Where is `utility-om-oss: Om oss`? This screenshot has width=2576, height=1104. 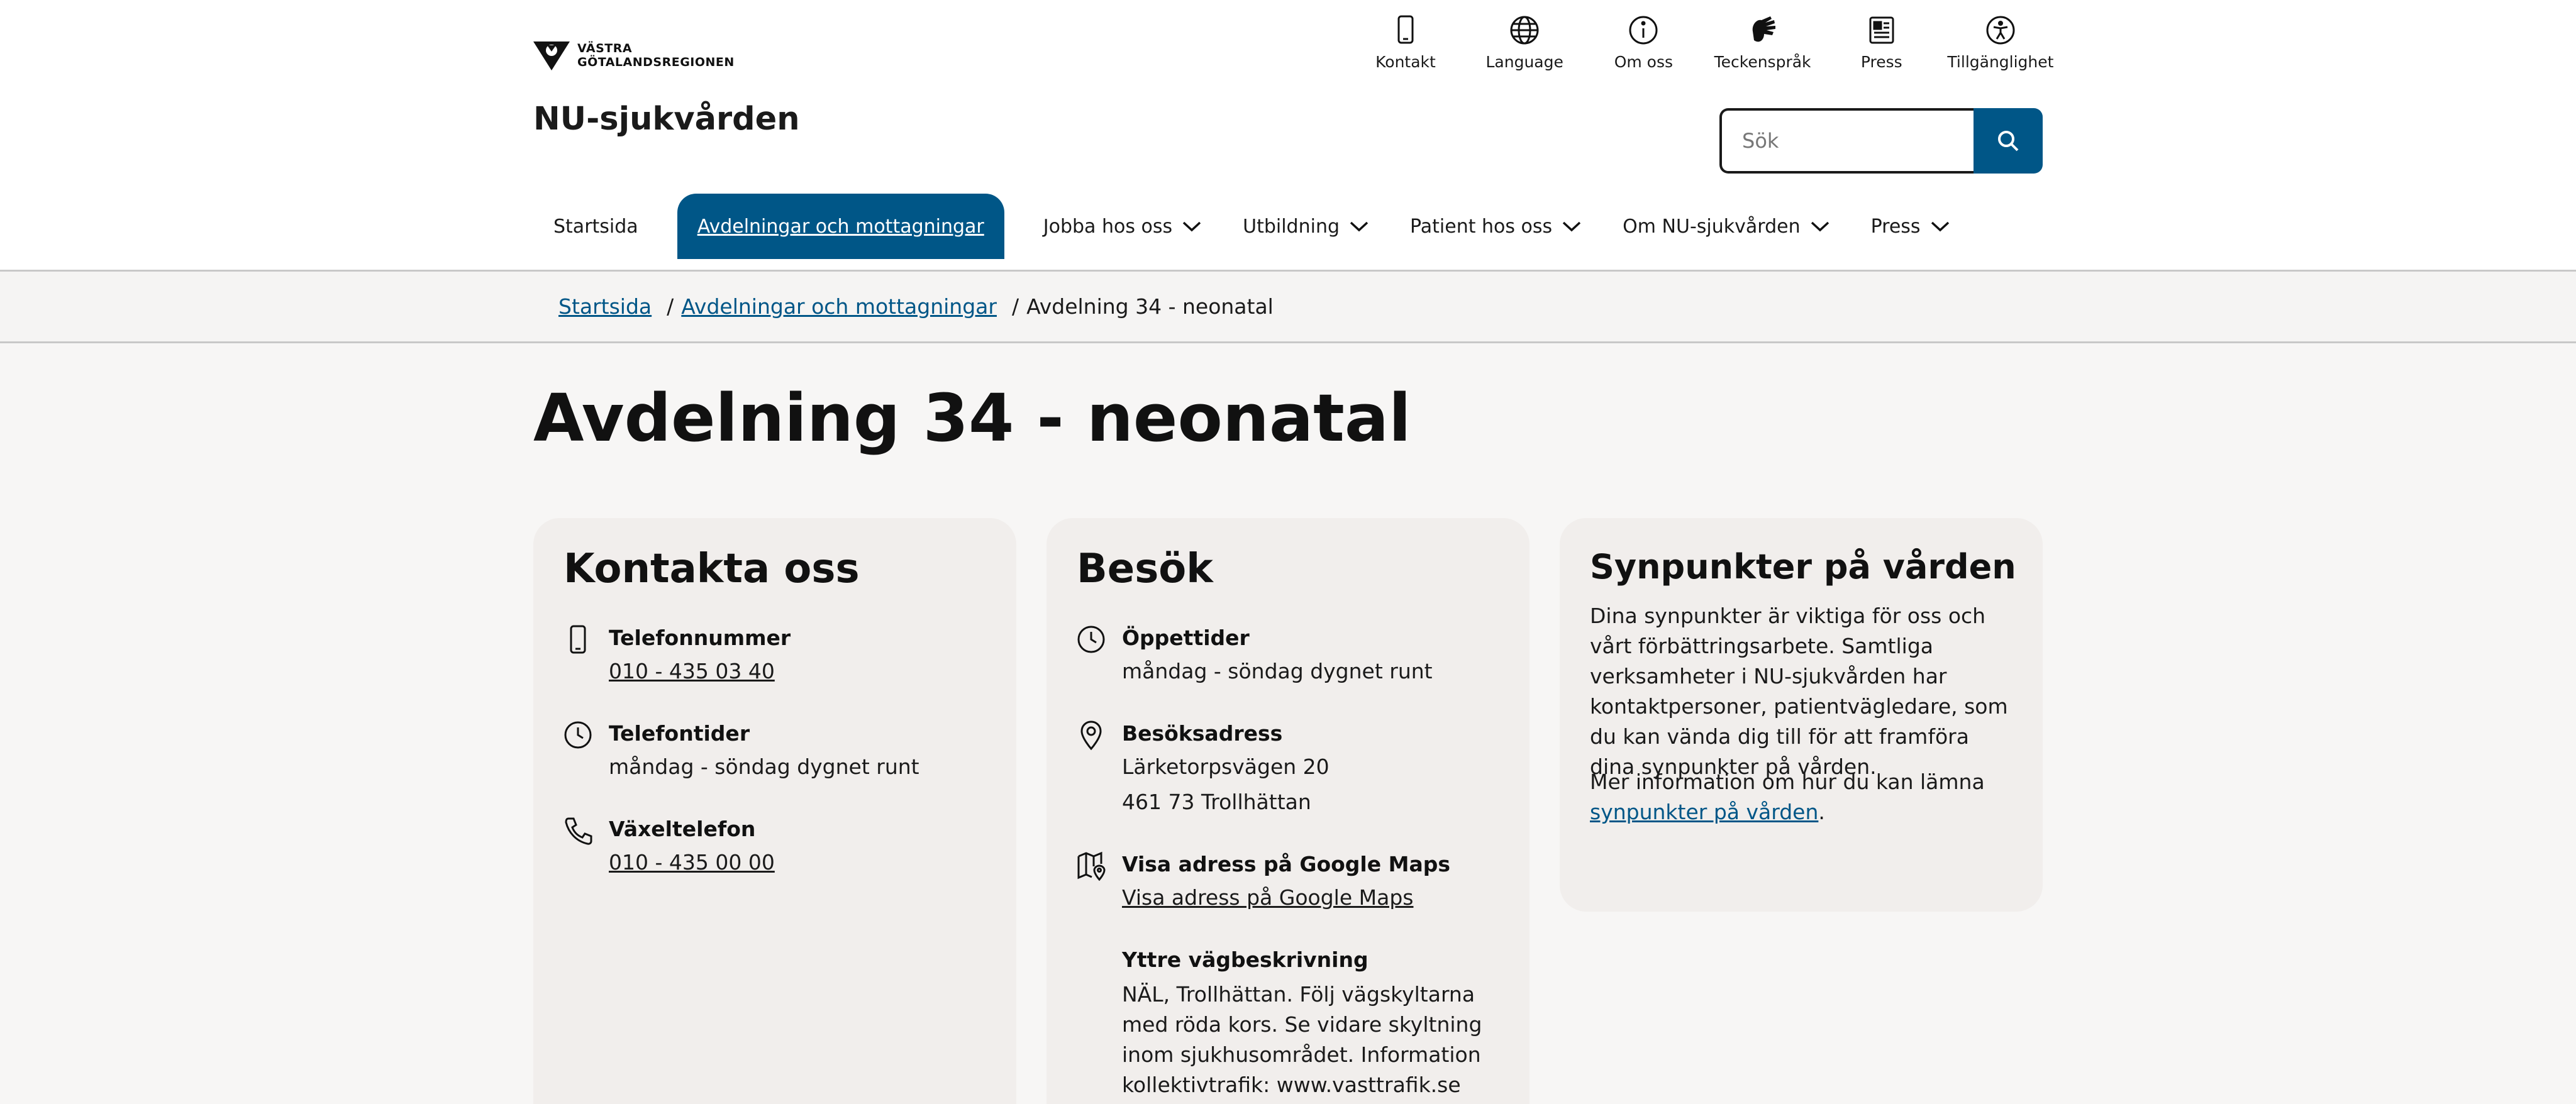 utility-om-oss: Om oss is located at coordinates (1643, 41).